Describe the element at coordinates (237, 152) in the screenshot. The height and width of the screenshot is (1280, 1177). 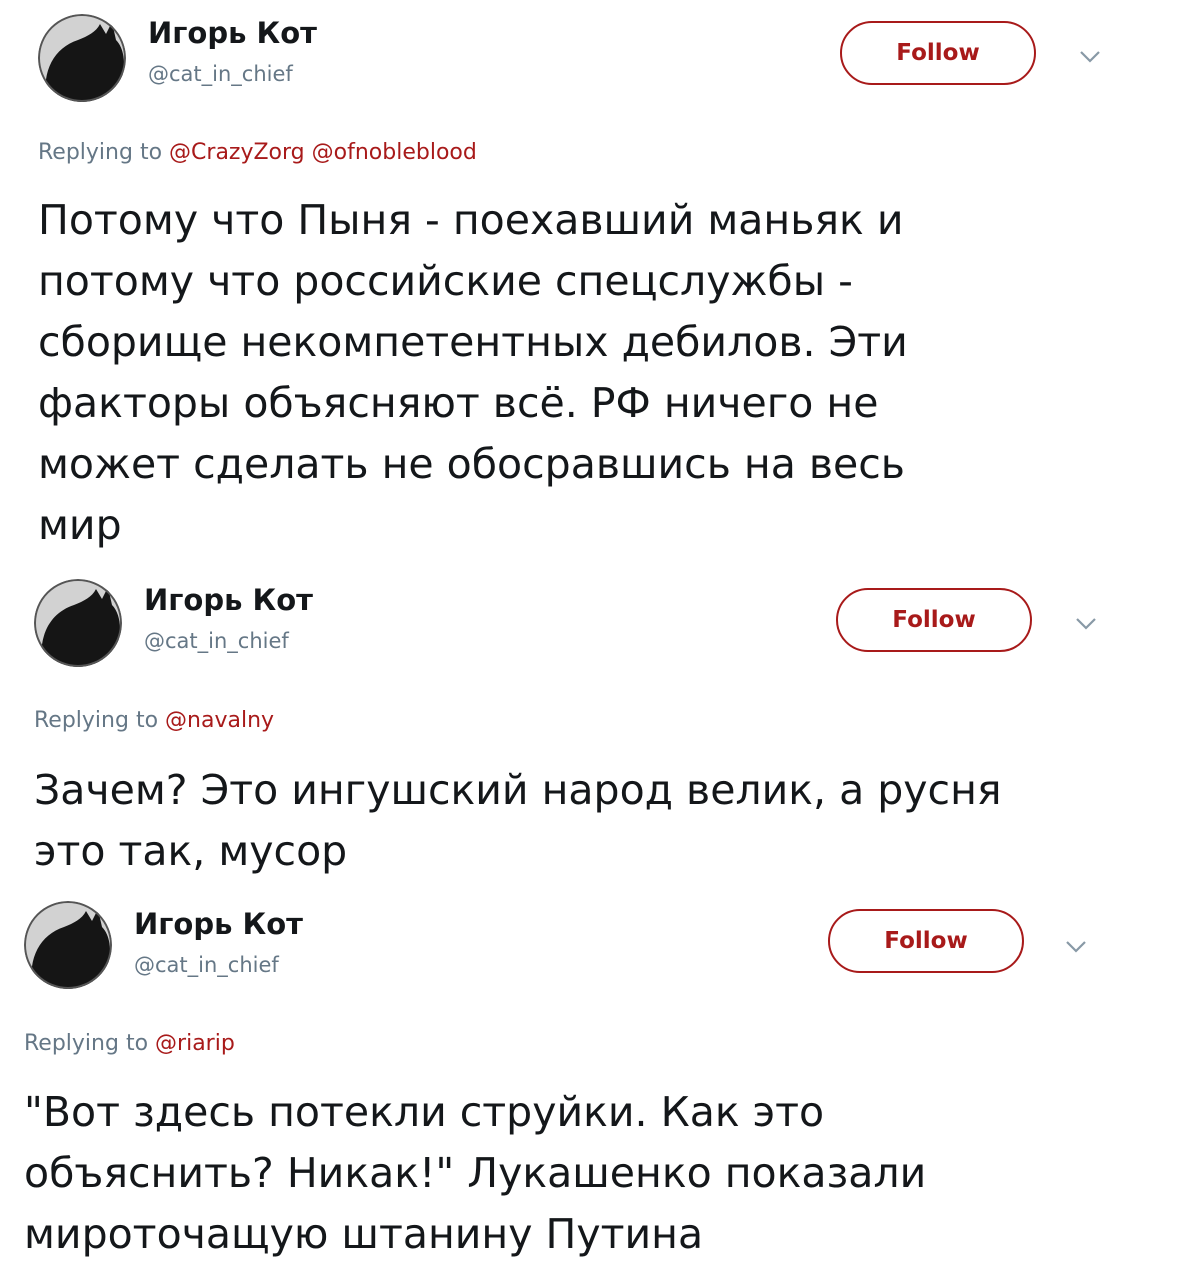
I see `mention-link: @CrazyZorg` at that location.